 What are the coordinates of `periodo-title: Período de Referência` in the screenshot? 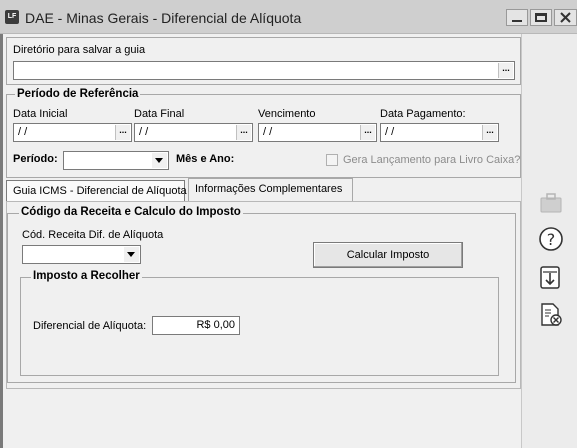 It's located at (78, 94).